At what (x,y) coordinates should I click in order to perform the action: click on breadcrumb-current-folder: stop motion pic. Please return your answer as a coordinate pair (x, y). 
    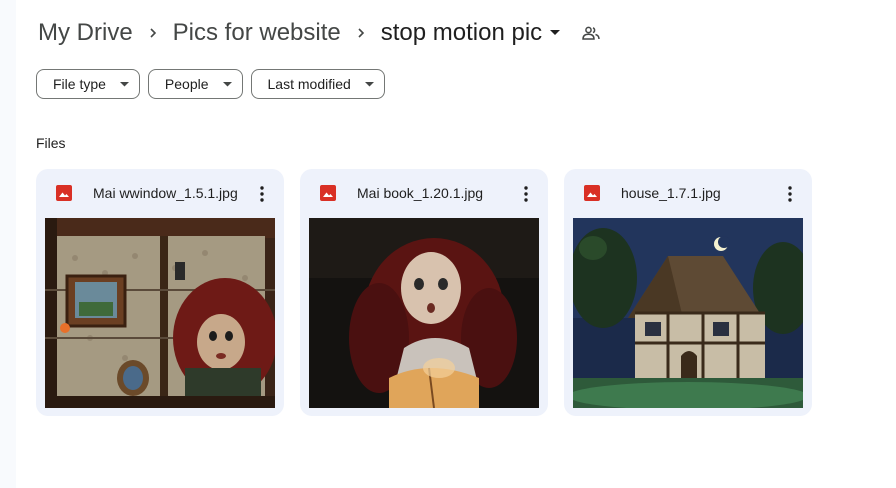
    Looking at the image, I should click on (470, 33).